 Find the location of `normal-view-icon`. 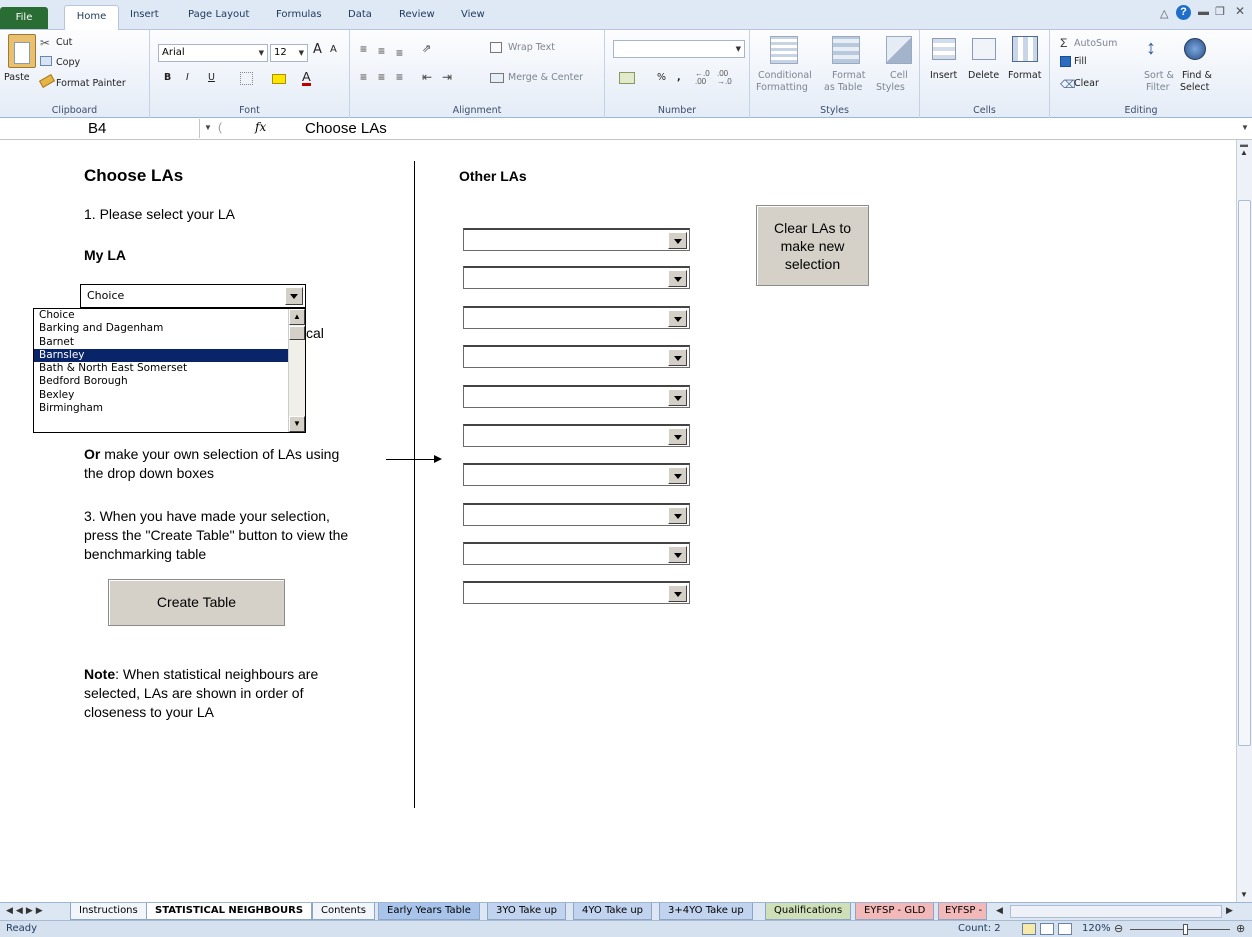

normal-view-icon is located at coordinates (1029, 929).